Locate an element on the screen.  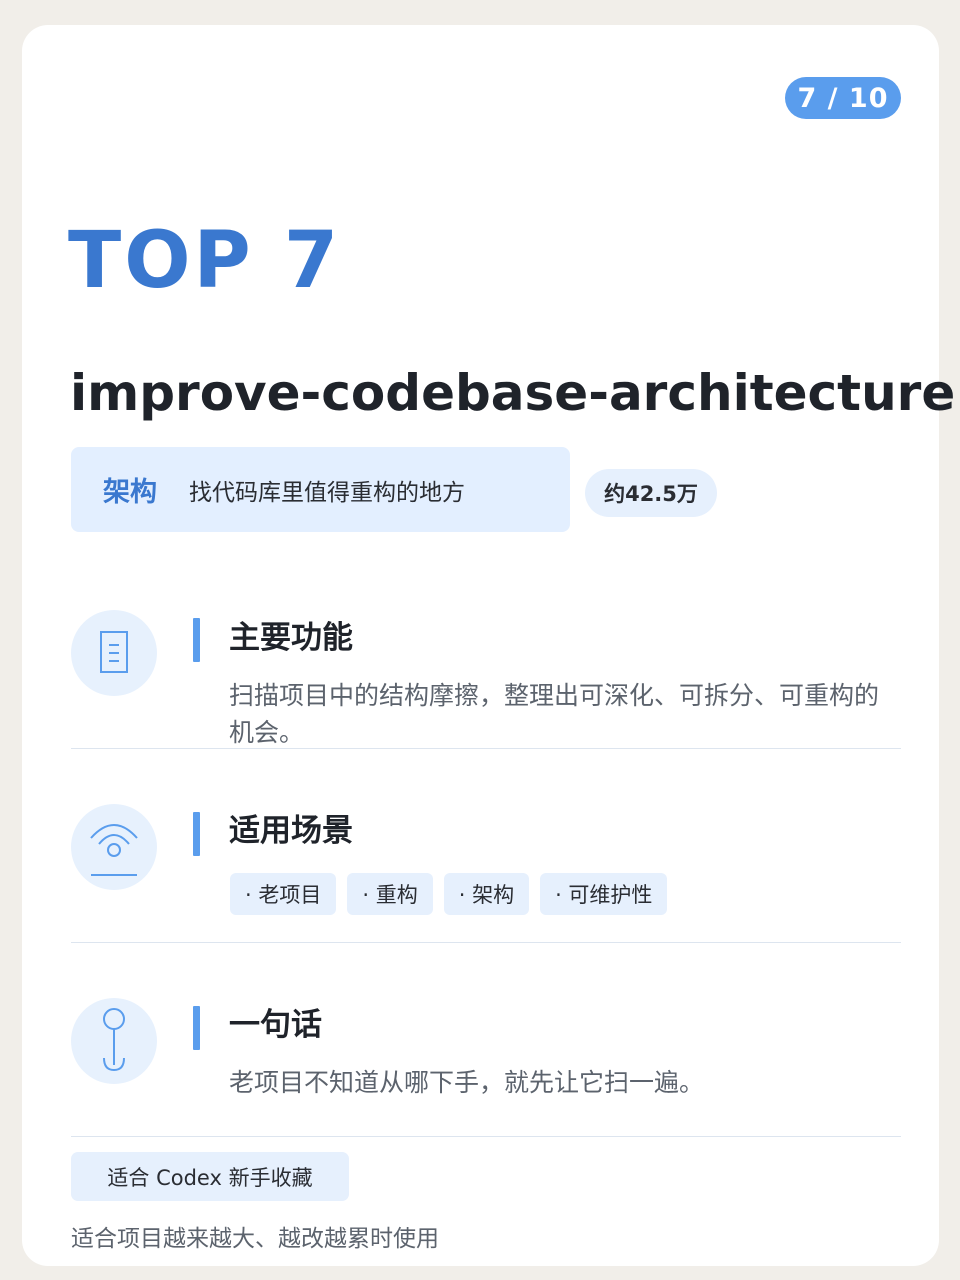
section-title-features: 主要功能 is located at coordinates (291, 638).